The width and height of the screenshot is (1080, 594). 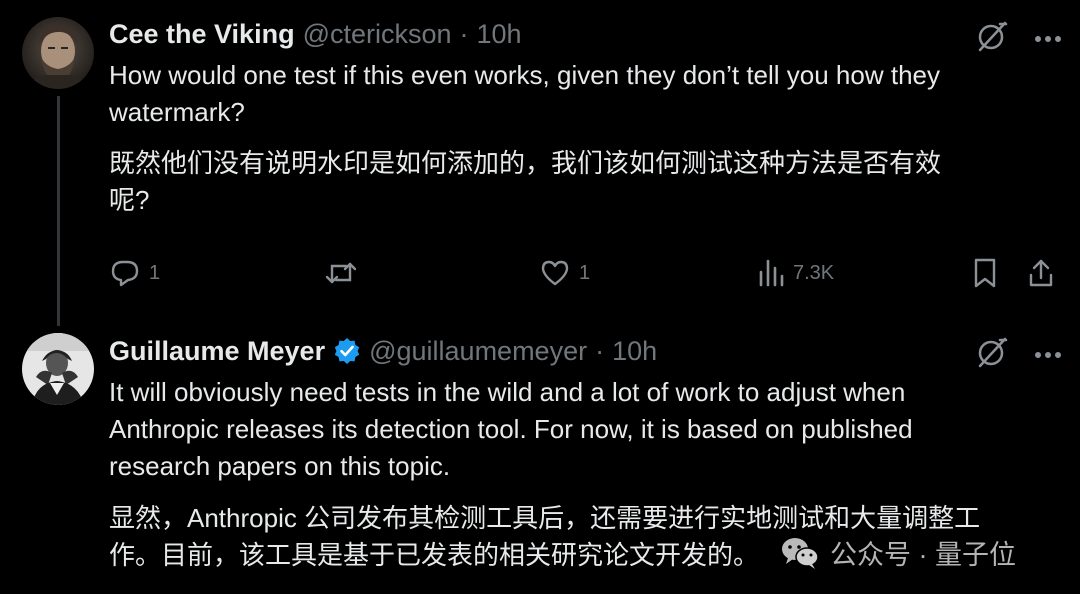 I want to click on heart-icon, so click(x=555, y=273).